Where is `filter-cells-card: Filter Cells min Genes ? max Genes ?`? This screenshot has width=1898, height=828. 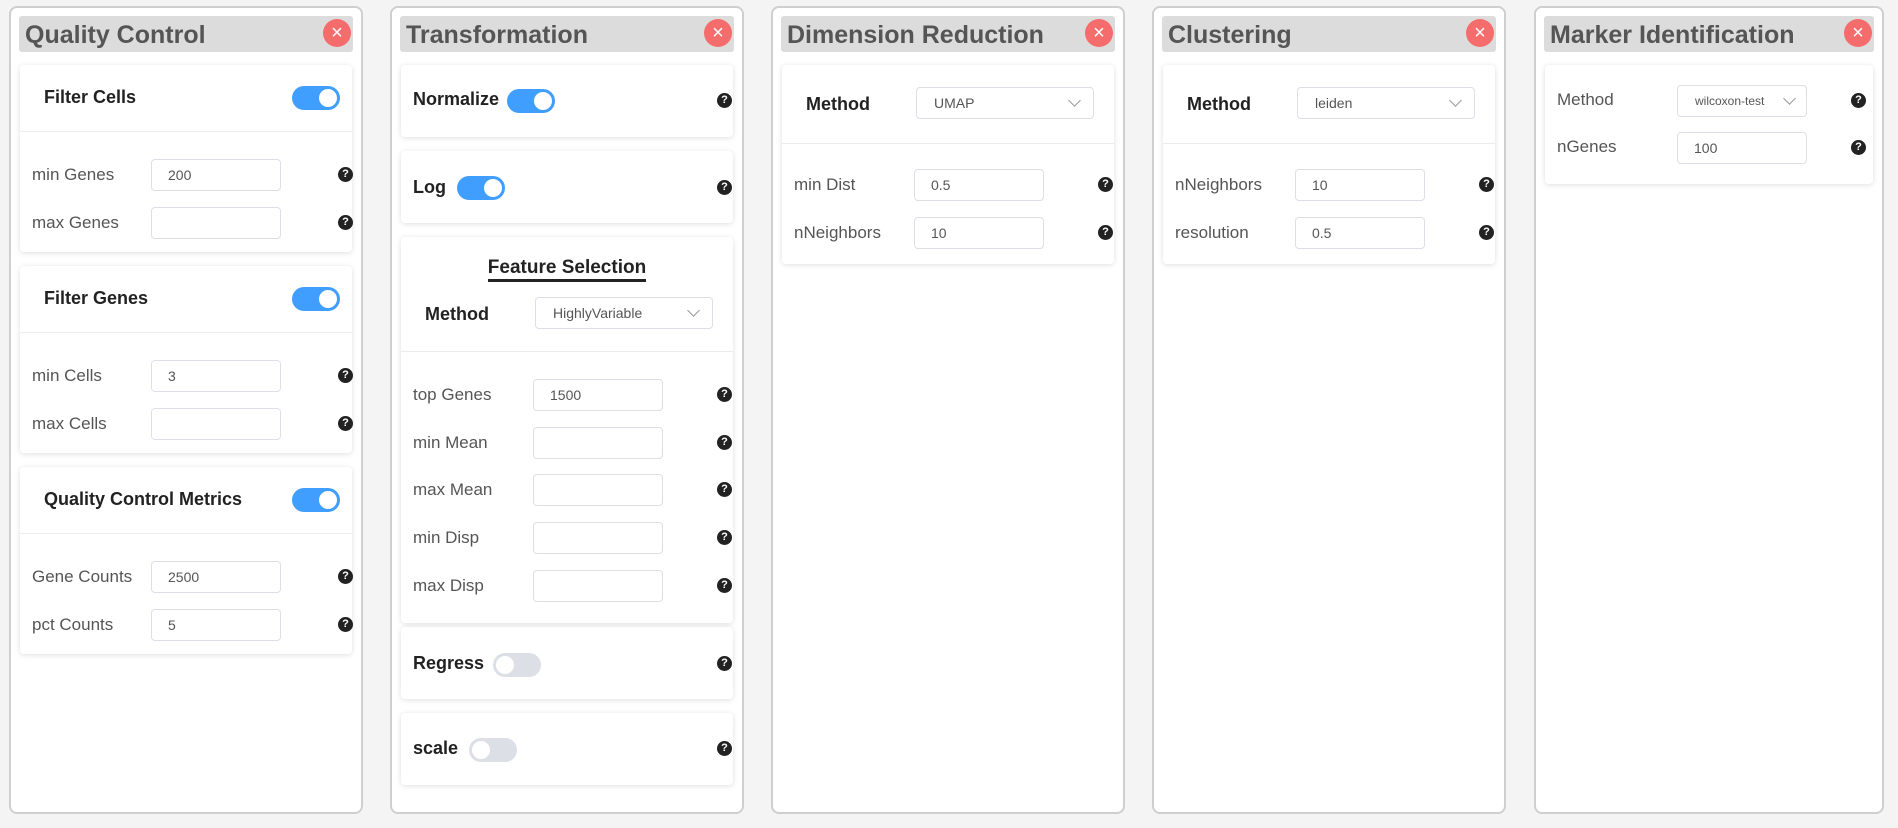 filter-cells-card: Filter Cells min Genes ? max Genes ? is located at coordinates (186, 158).